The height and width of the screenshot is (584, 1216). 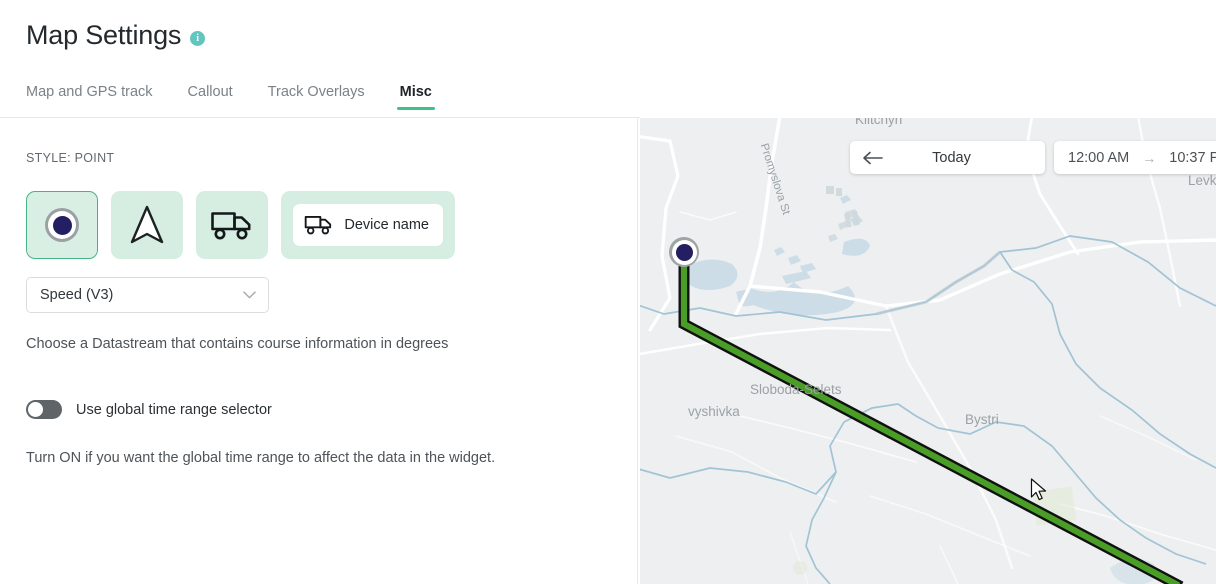 I want to click on toggle-knob, so click(x=35, y=409).